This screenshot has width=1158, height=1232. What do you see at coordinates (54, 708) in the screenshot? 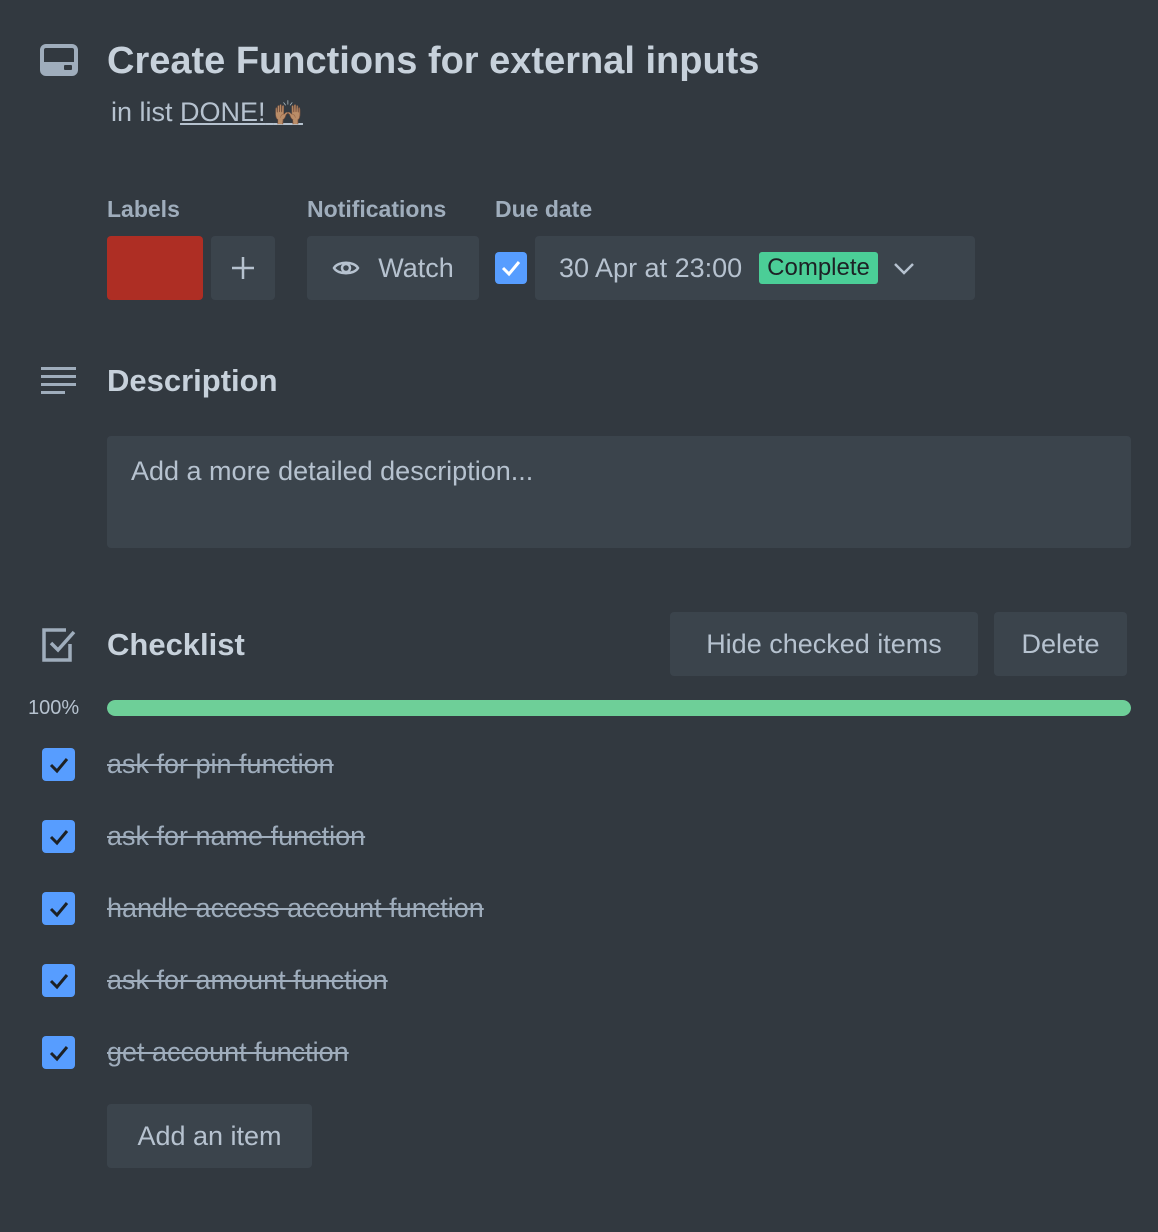
I see `checklist-progress-percent: 100%` at bounding box center [54, 708].